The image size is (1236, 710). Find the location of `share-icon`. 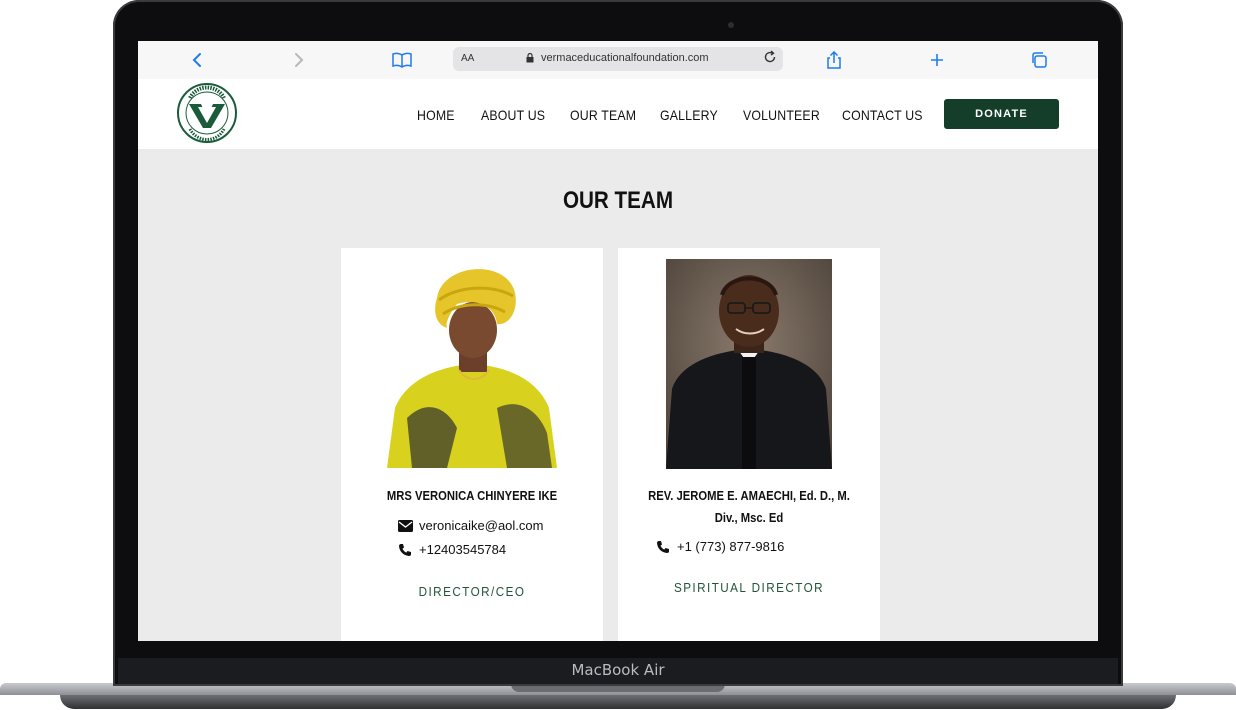

share-icon is located at coordinates (834, 60).